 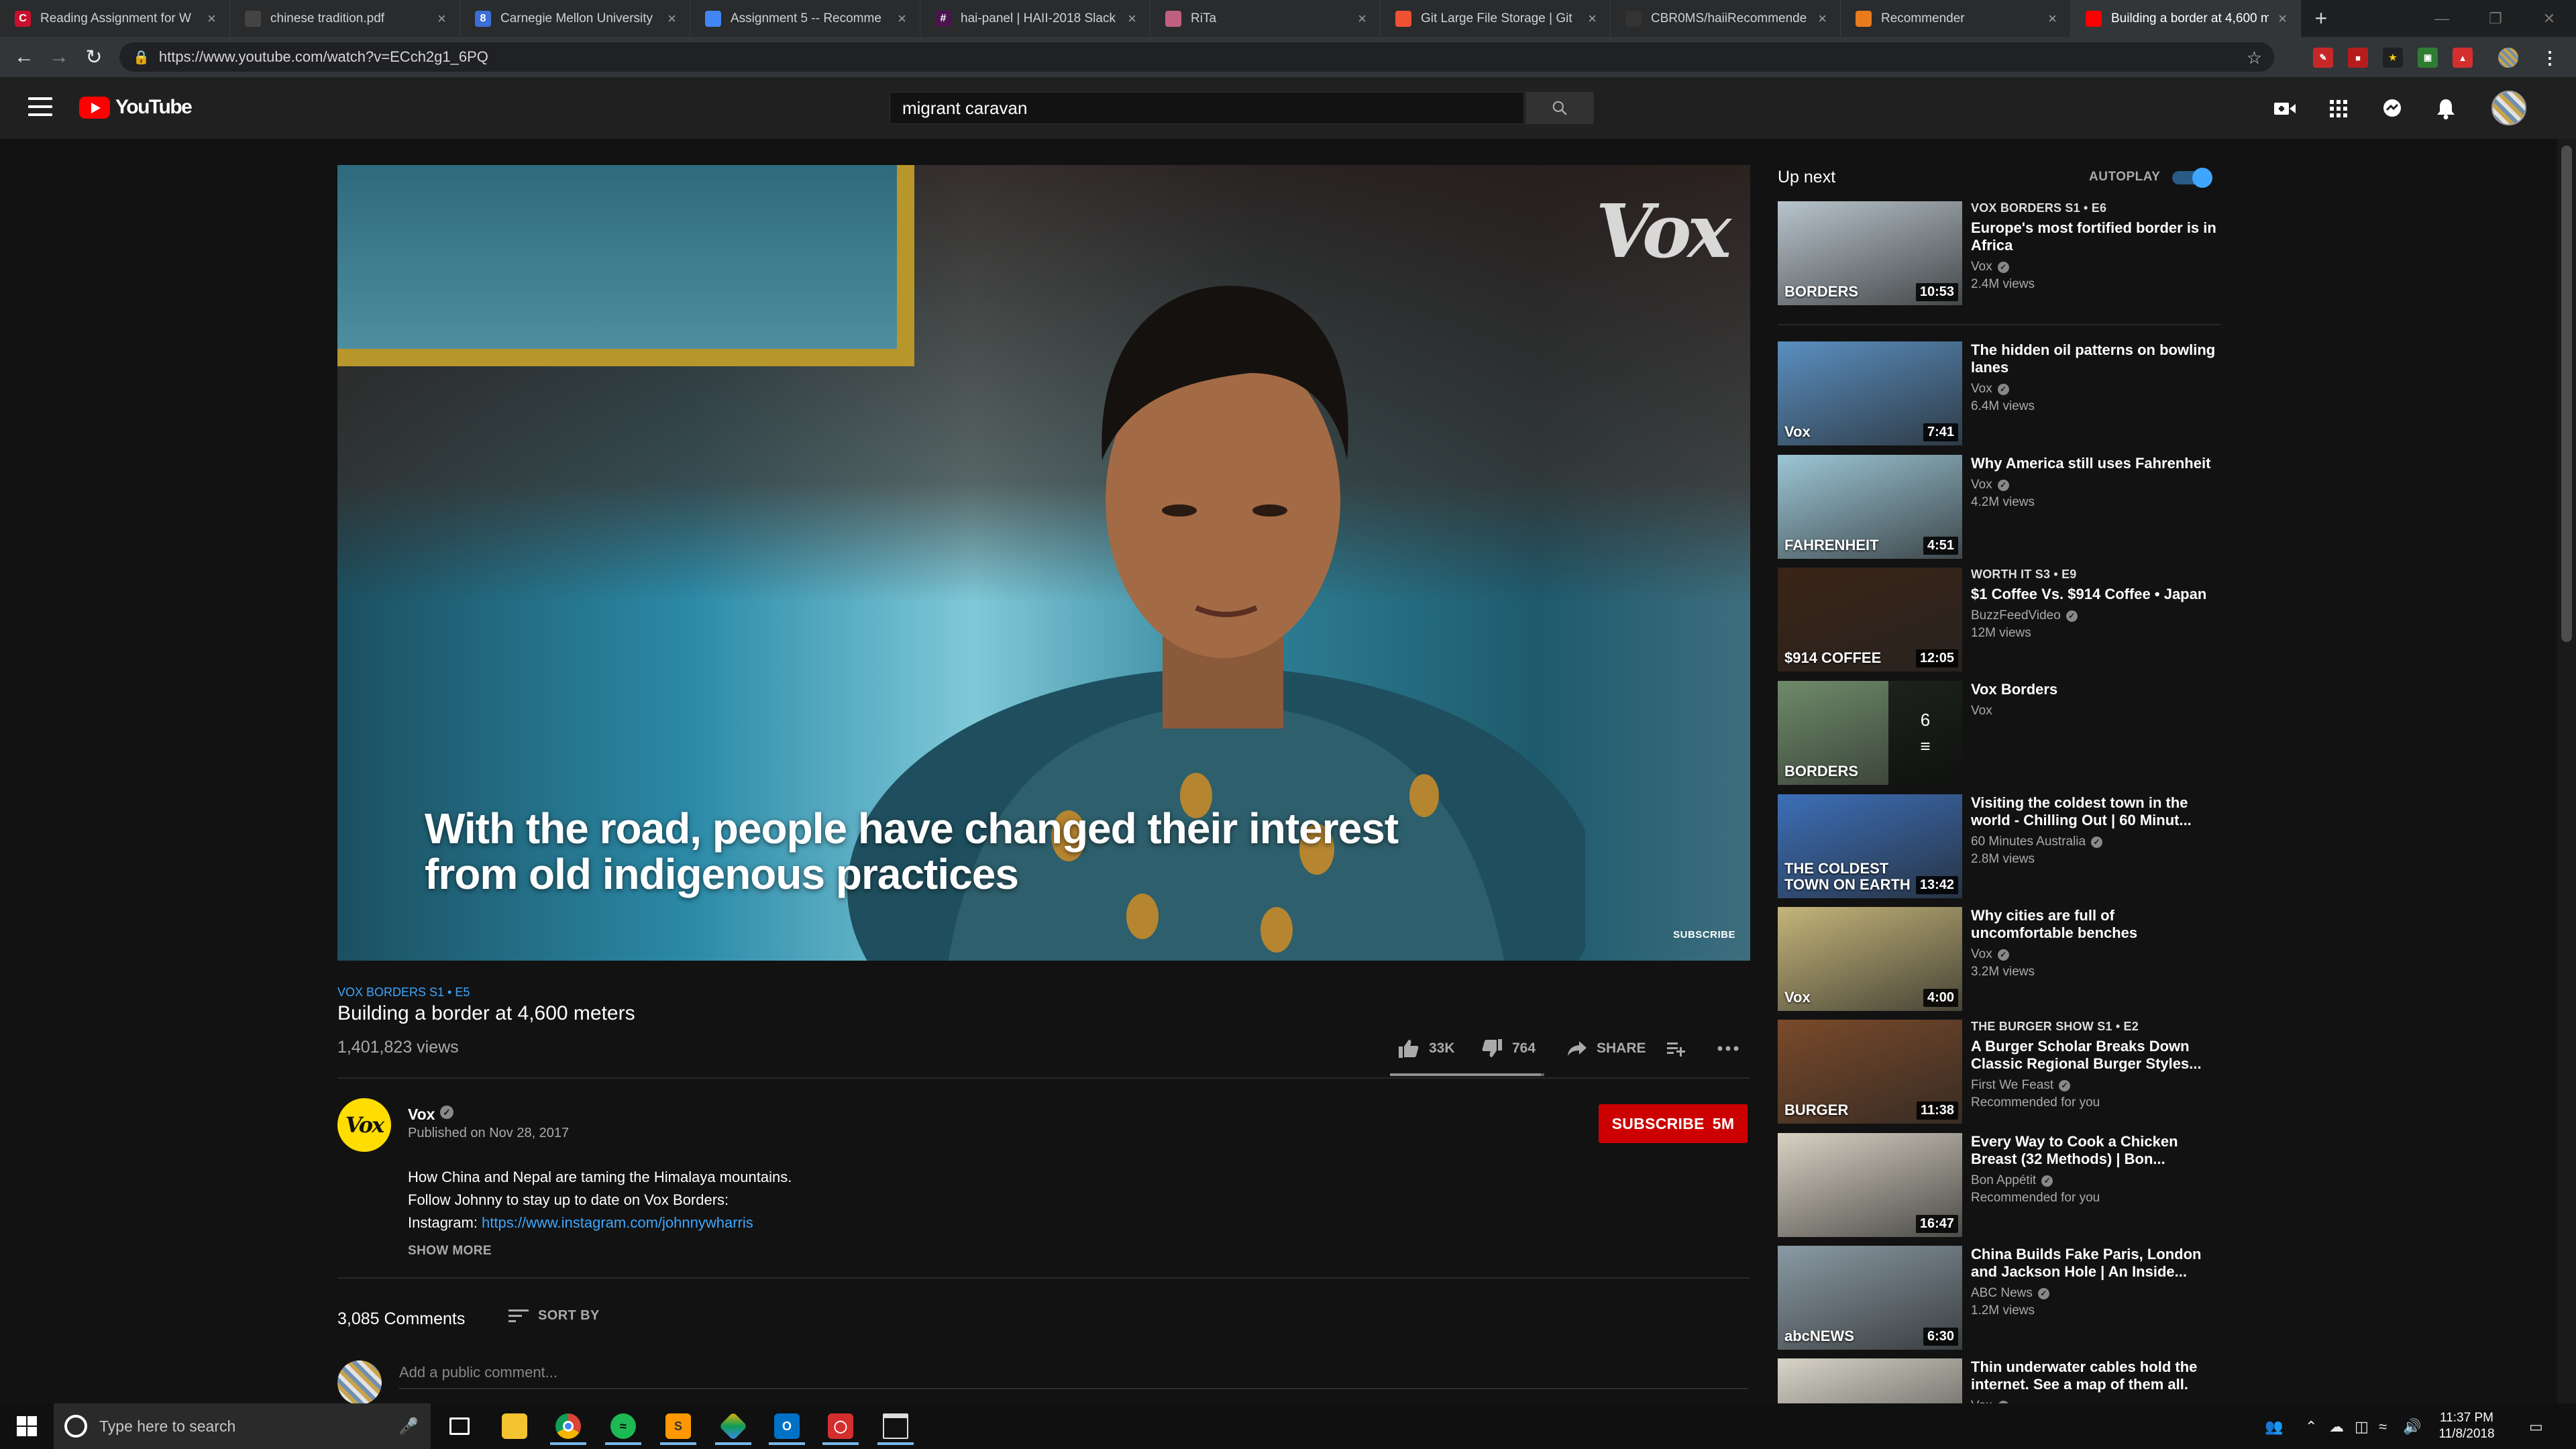 I want to click on create-video-icon, so click(x=2284, y=108).